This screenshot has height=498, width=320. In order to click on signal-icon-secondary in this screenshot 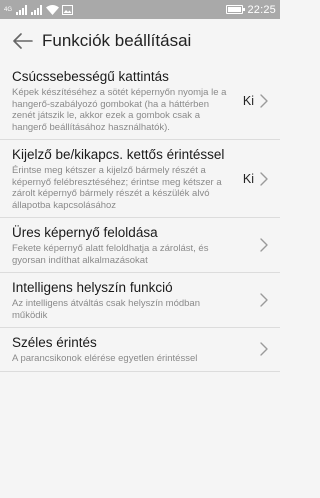, I will do `click(37, 9)`.